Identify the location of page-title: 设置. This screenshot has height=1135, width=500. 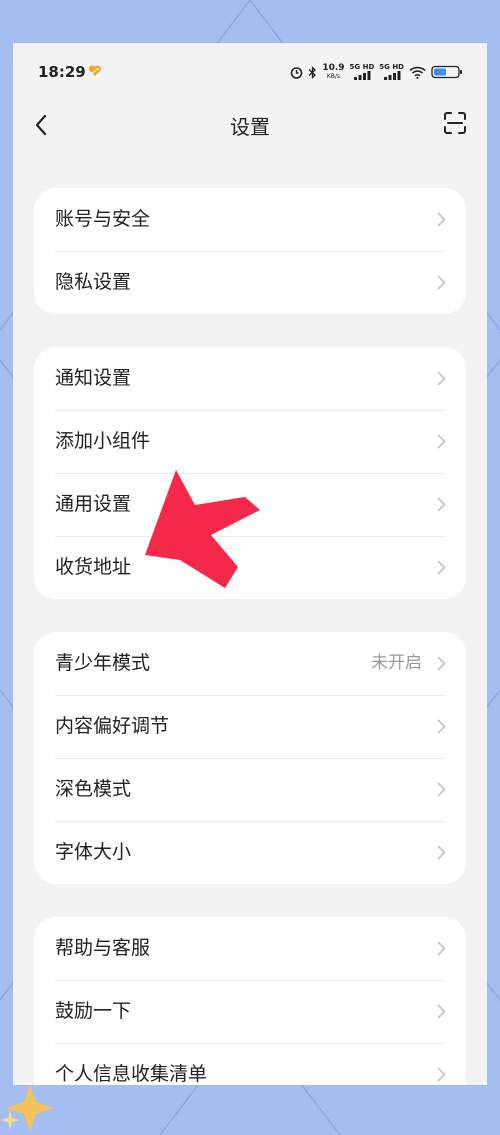
(250, 127).